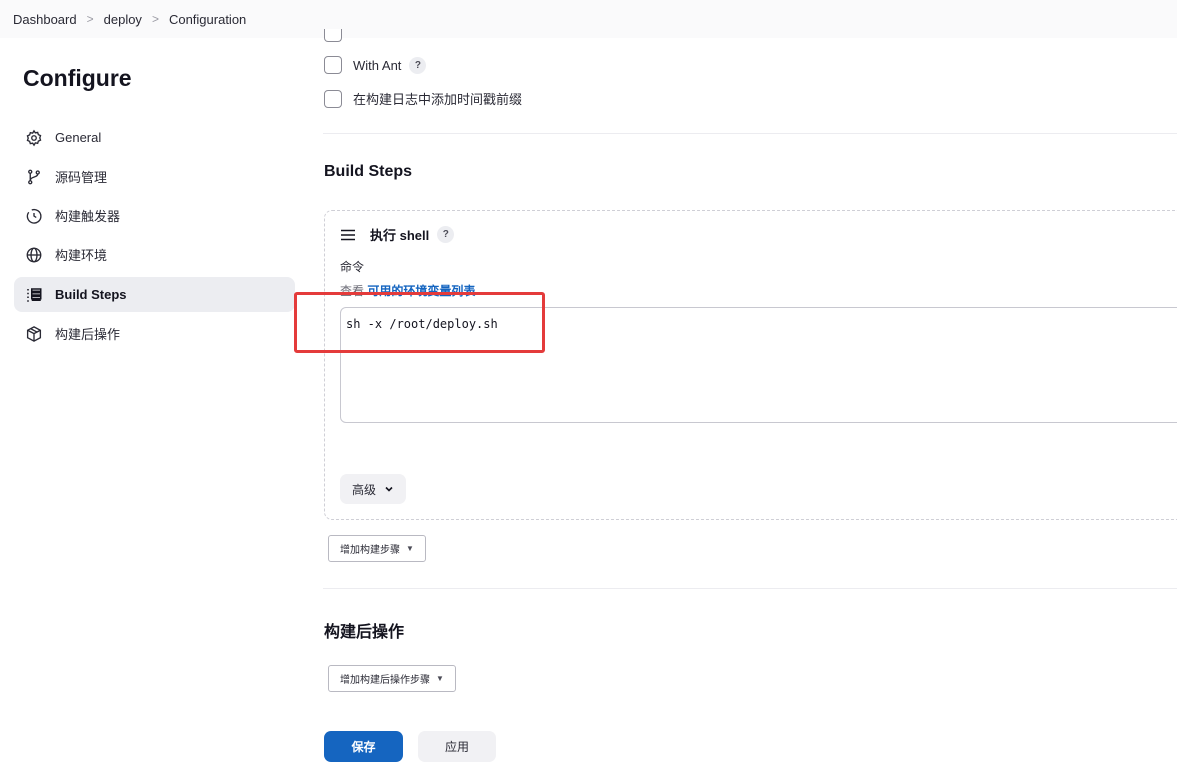 Image resolution: width=1177 pixels, height=781 pixels. I want to click on build-step-title: 执行 shell, so click(400, 235).